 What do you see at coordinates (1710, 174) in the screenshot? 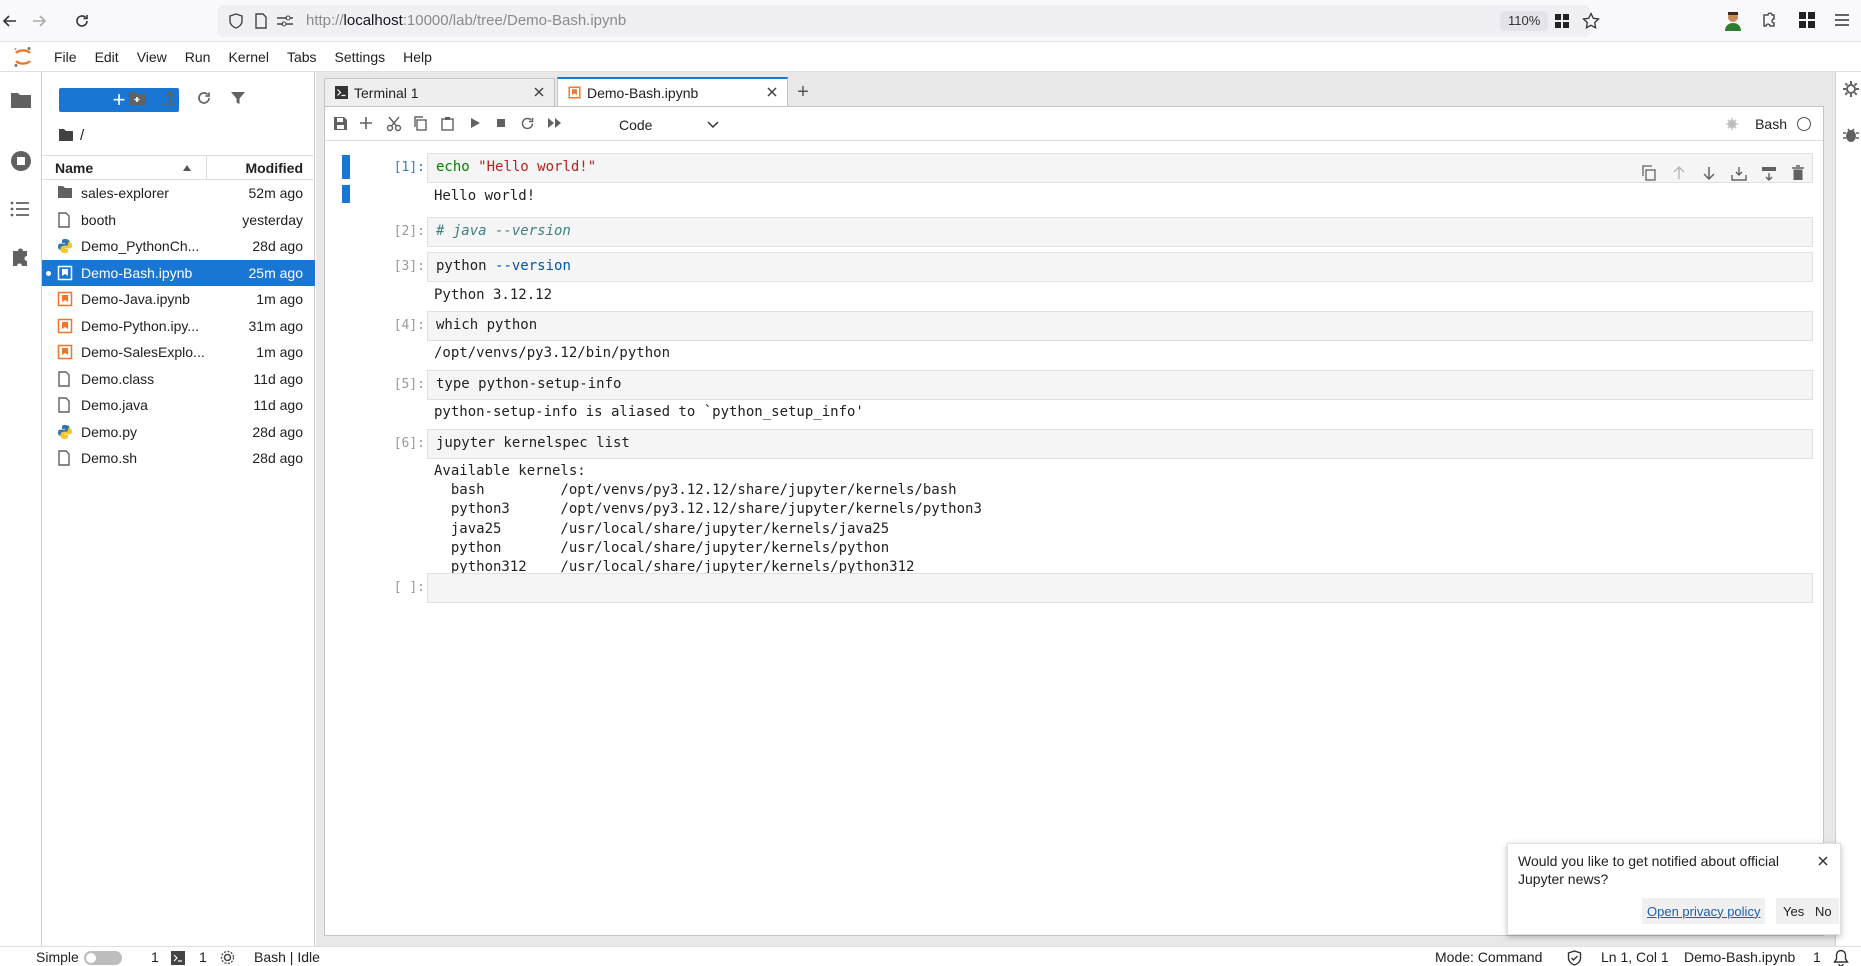
I see `move-down-icon` at bounding box center [1710, 174].